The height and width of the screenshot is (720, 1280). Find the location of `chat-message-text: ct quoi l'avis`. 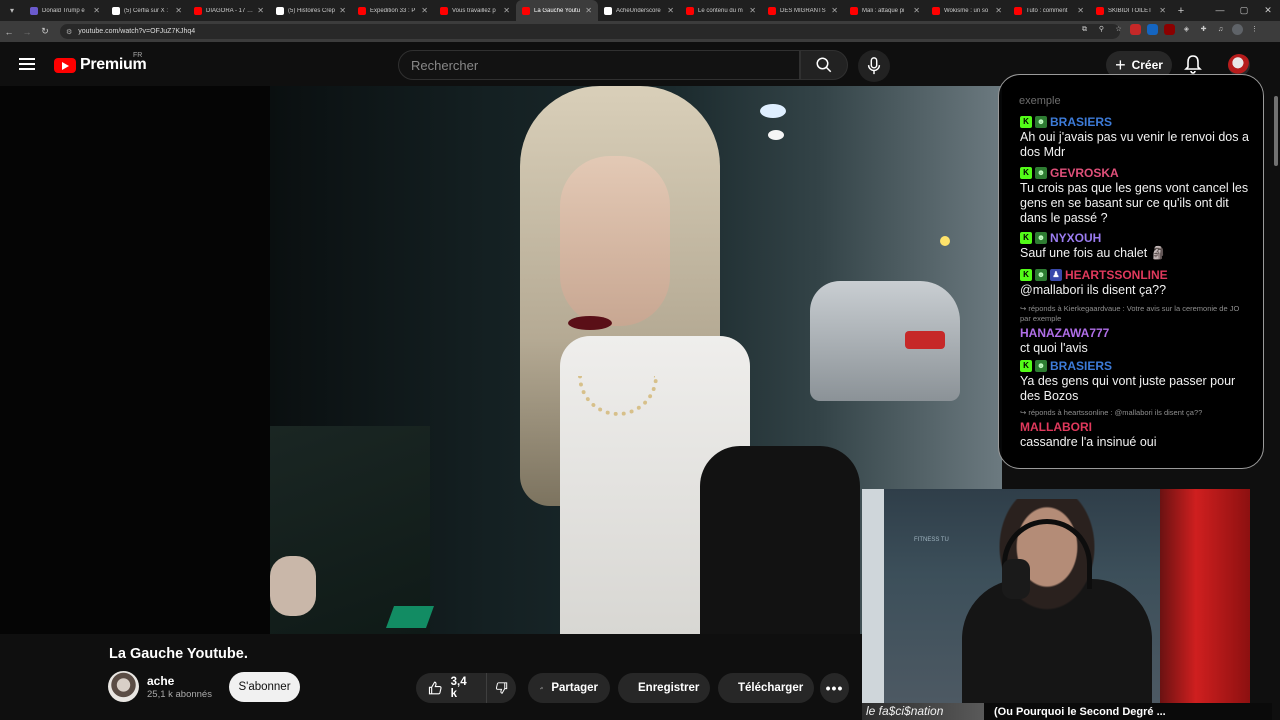

chat-message-text: ct quoi l'avis is located at coordinates (1054, 348).